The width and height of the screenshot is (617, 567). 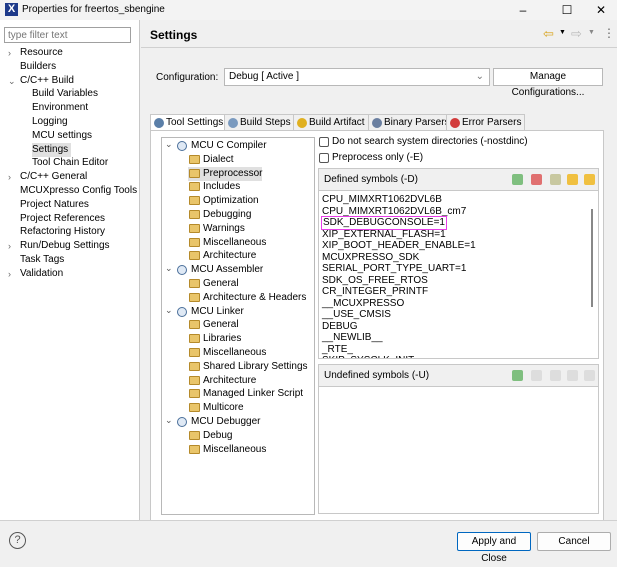 What do you see at coordinates (494, 548) in the screenshot?
I see `apply-and-close-button: Apply and Close` at bounding box center [494, 548].